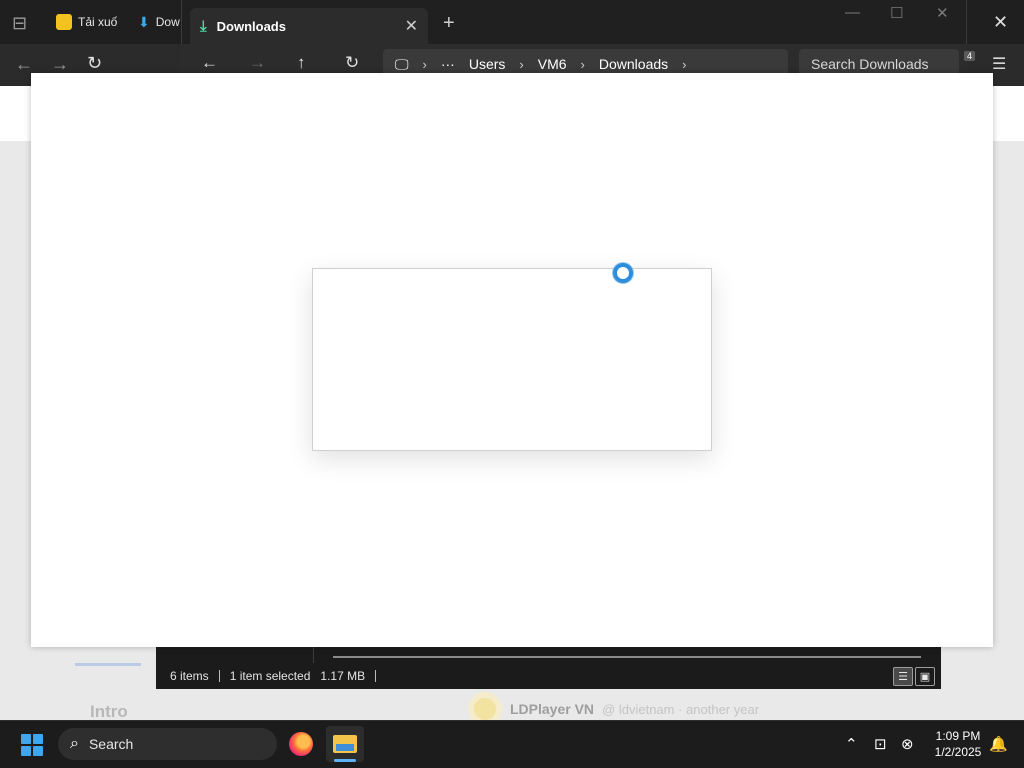 The width and height of the screenshot is (1024, 768). What do you see at coordinates (512, 359) in the screenshot?
I see `loading-dialog-content` at bounding box center [512, 359].